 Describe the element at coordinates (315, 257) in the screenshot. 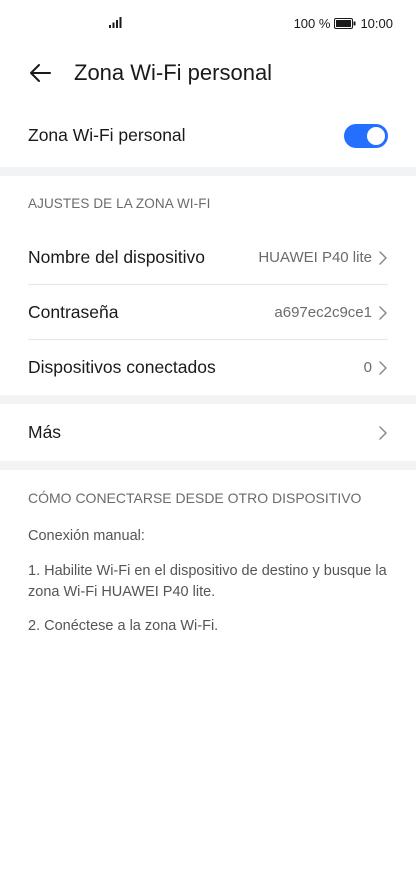

I see `device-name-value: HUAWEI P40 lite` at that location.